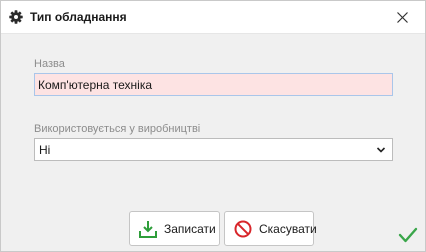 Image resolution: width=426 pixels, height=252 pixels. Describe the element at coordinates (45, 150) in the screenshot. I see `select-value: Ні` at that location.